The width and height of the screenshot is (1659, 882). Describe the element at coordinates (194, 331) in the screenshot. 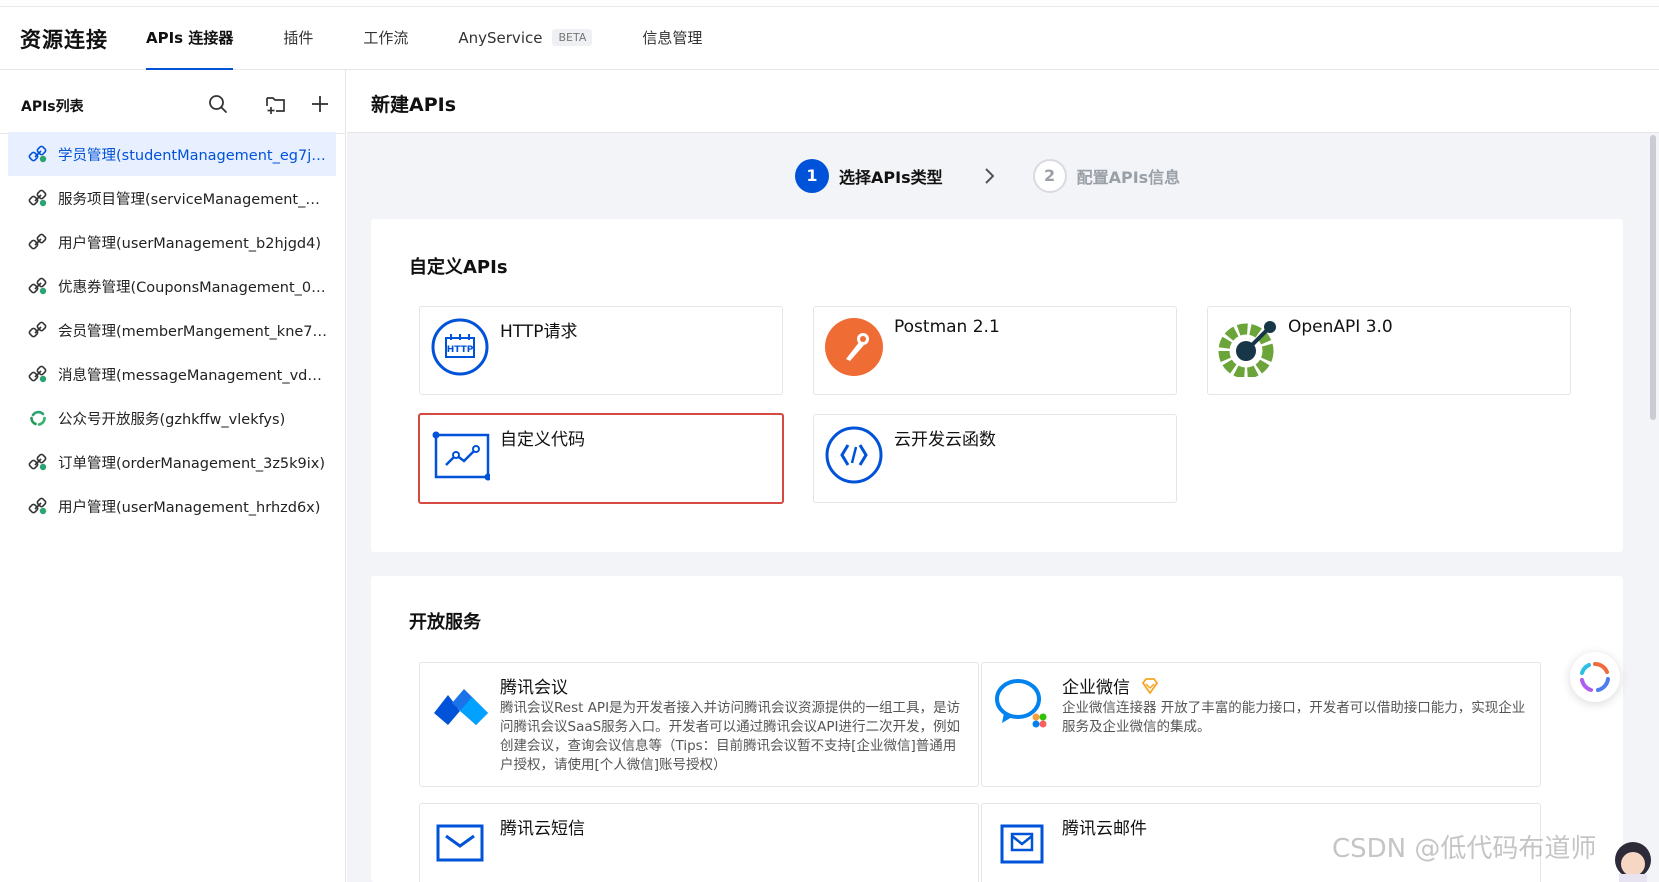

I see `list-item-label: 会员管理(memberMangement_kne727r)` at that location.